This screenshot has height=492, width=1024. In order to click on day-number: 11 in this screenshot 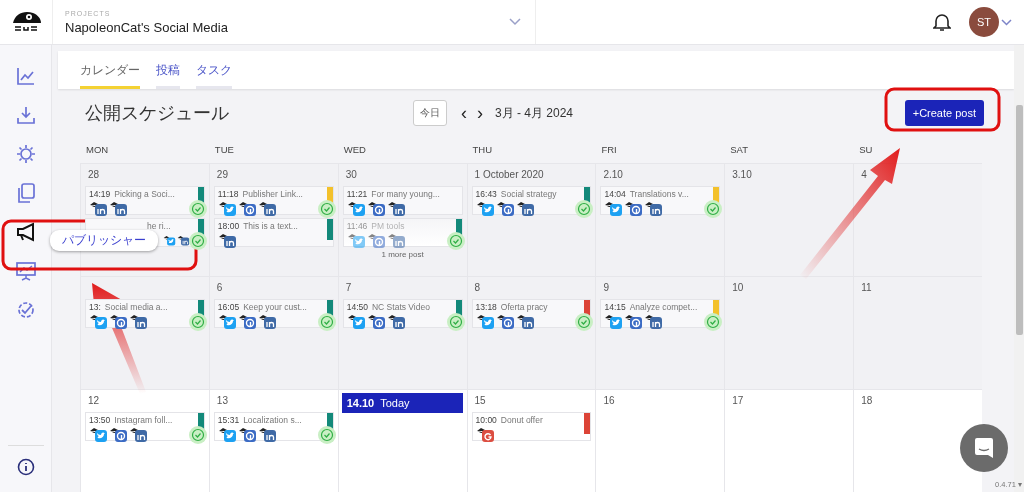, I will do `click(866, 287)`.